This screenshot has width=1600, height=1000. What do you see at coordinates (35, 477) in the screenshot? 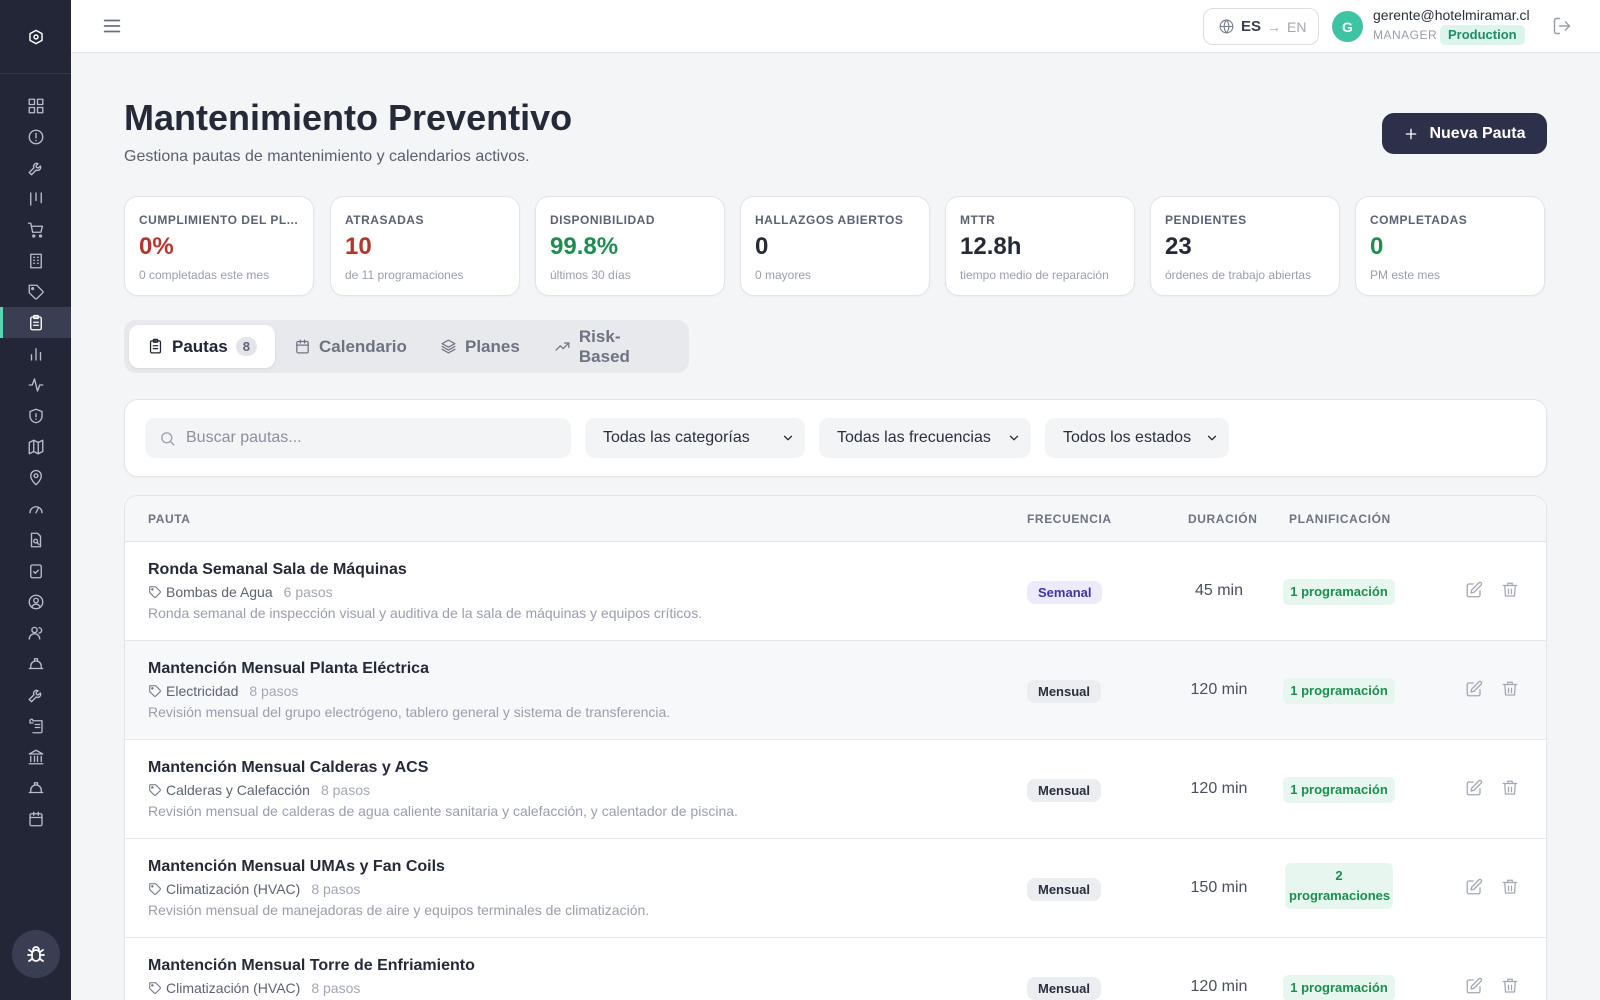
I see `sidebar-item-locations` at bounding box center [35, 477].